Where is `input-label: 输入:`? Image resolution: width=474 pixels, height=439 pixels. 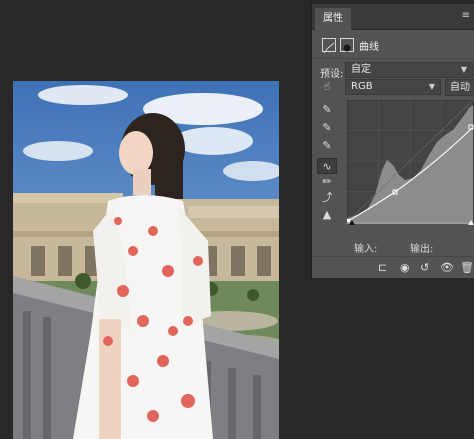 input-label: 输入: is located at coordinates (366, 249).